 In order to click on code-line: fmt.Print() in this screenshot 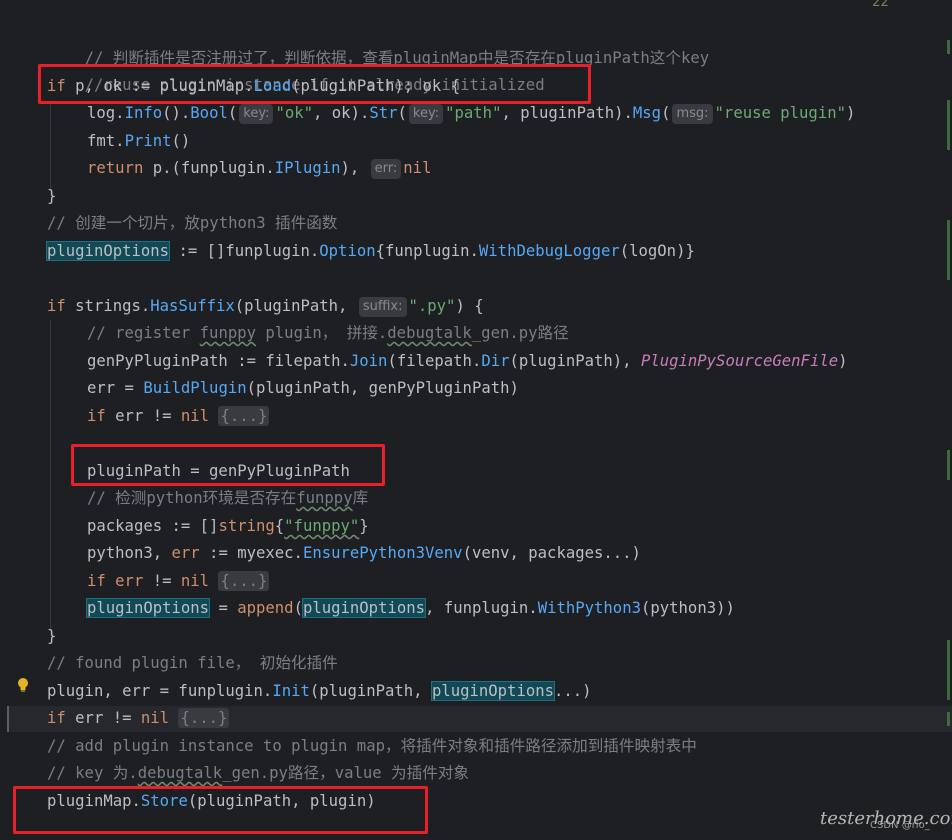, I will do `click(138, 141)`.